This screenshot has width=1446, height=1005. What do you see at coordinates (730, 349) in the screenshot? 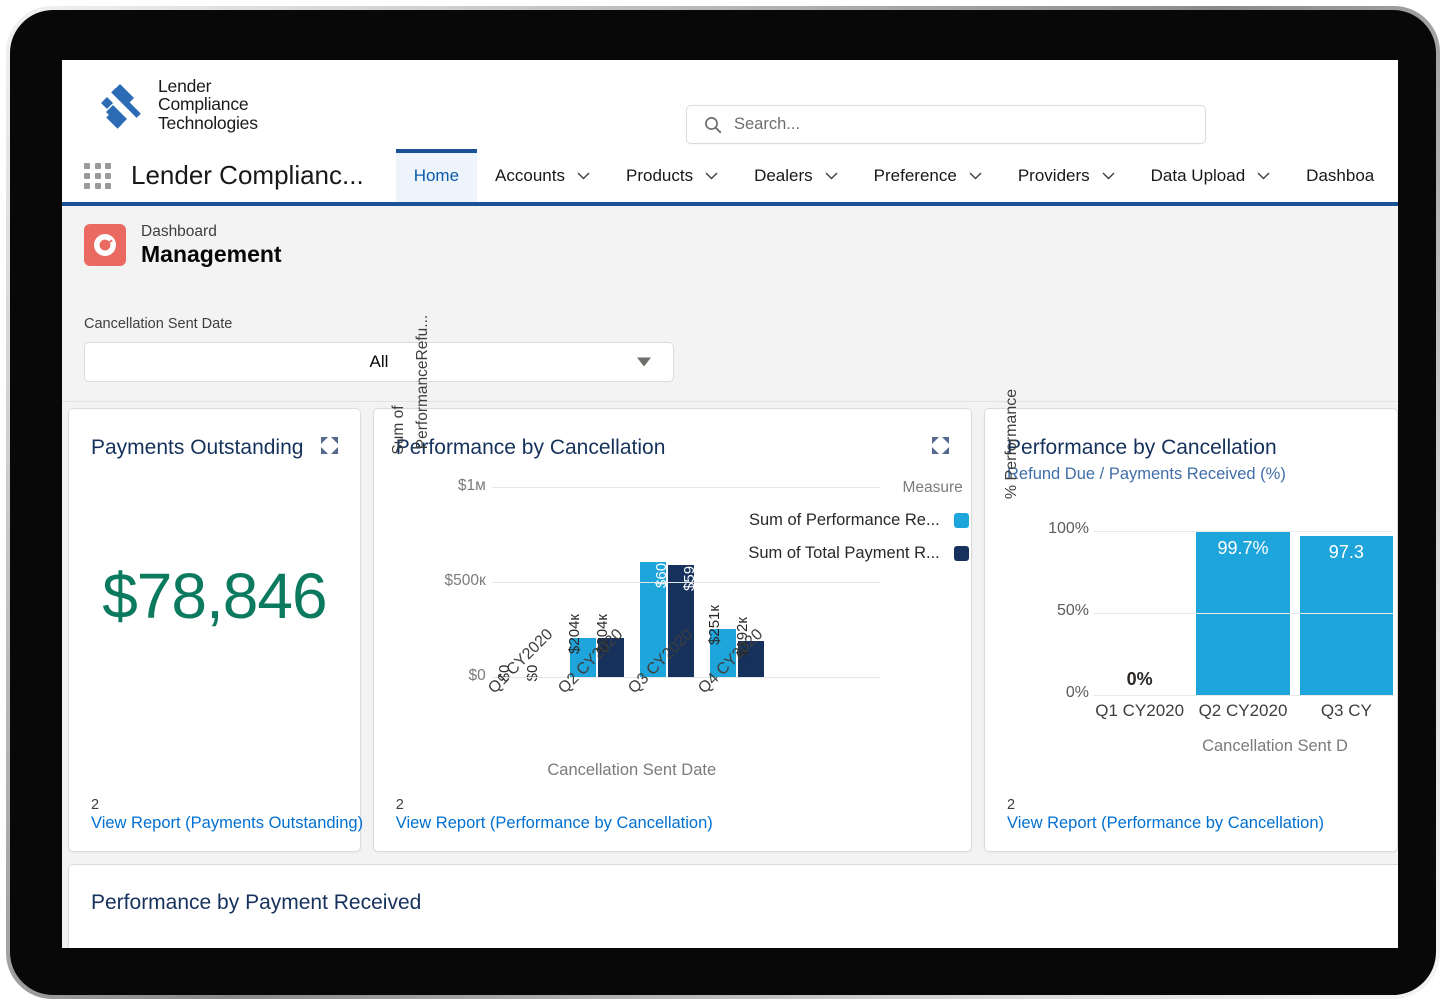
I see `dashboard-filter: Cancellation Sent Date All` at bounding box center [730, 349].